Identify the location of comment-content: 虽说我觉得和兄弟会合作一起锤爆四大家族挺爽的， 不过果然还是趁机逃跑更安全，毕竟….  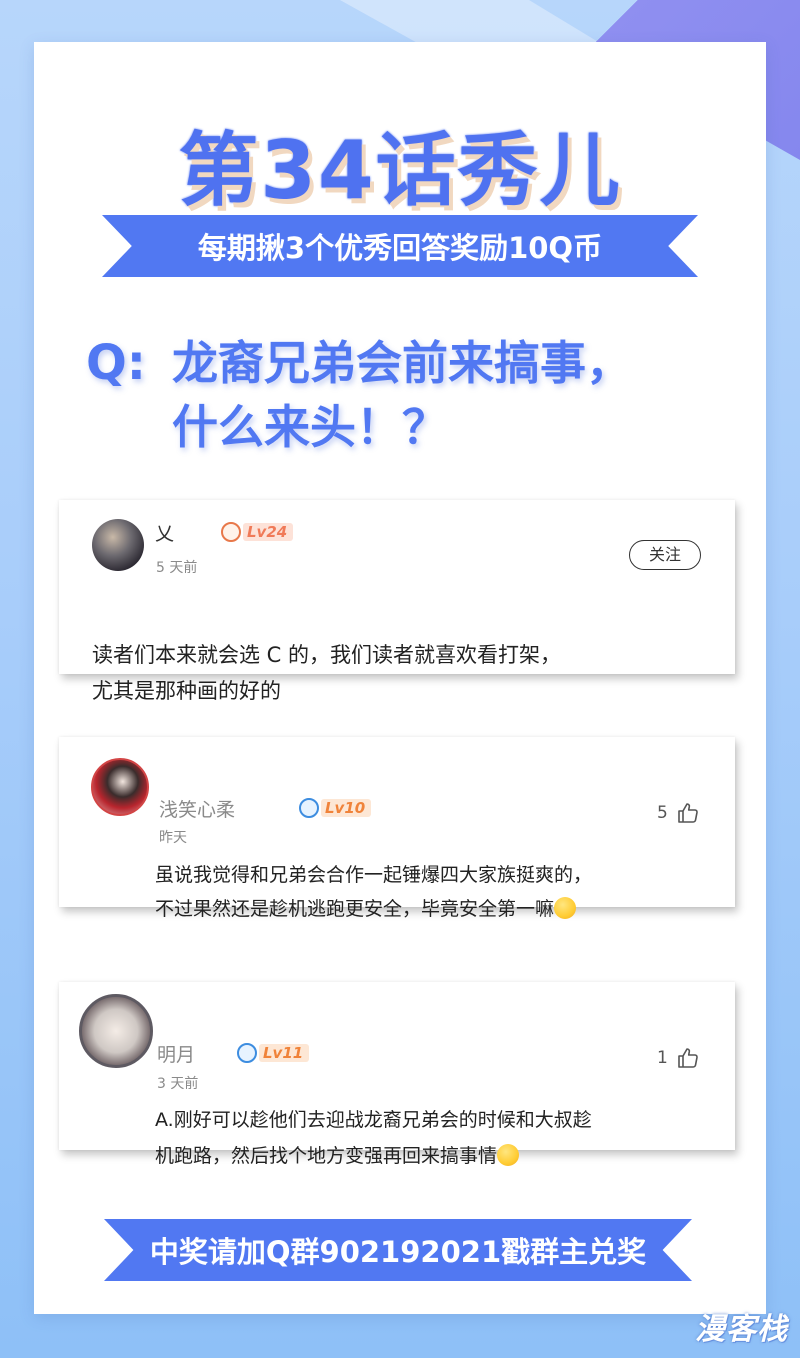
(440, 892).